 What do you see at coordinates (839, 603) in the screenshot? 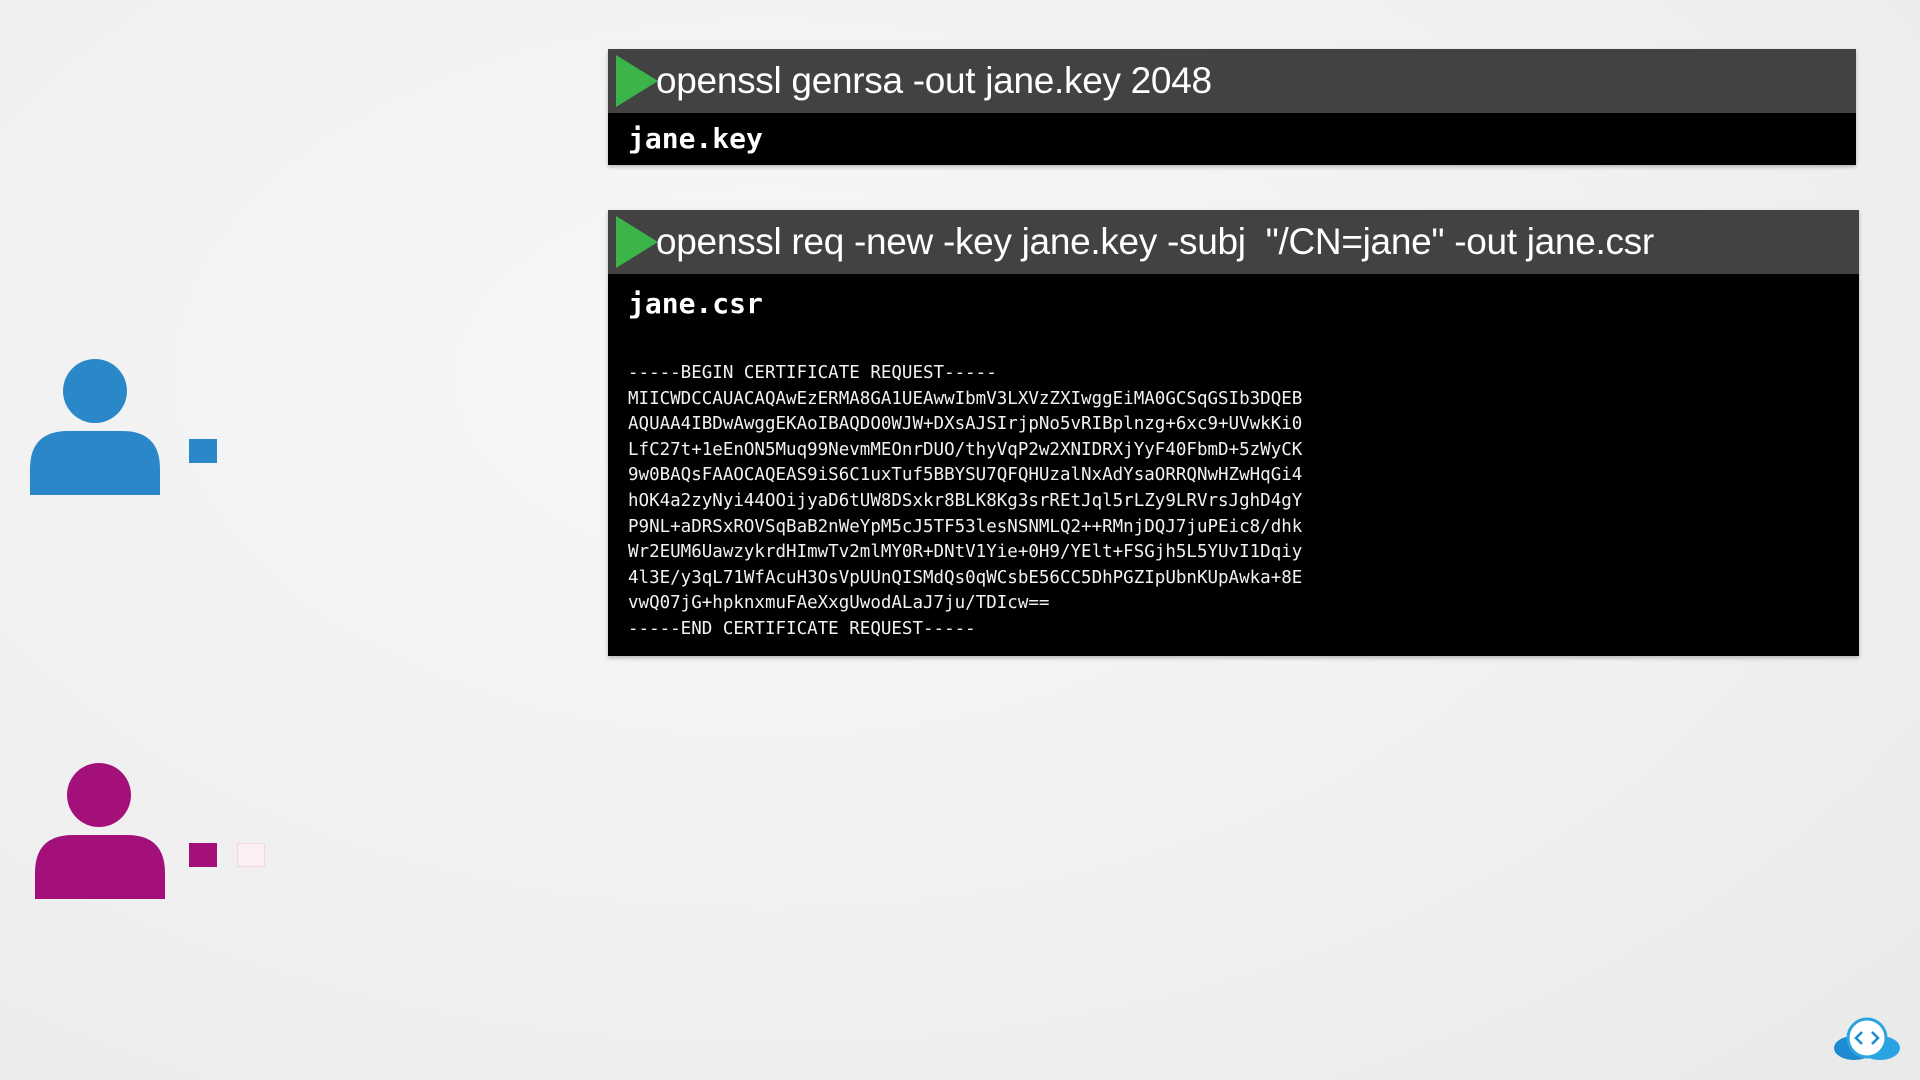
I see `csr-line: vwQ07jG+hpknxmuFAeXxgUwodALaJ7ju/TDIcw==` at bounding box center [839, 603].